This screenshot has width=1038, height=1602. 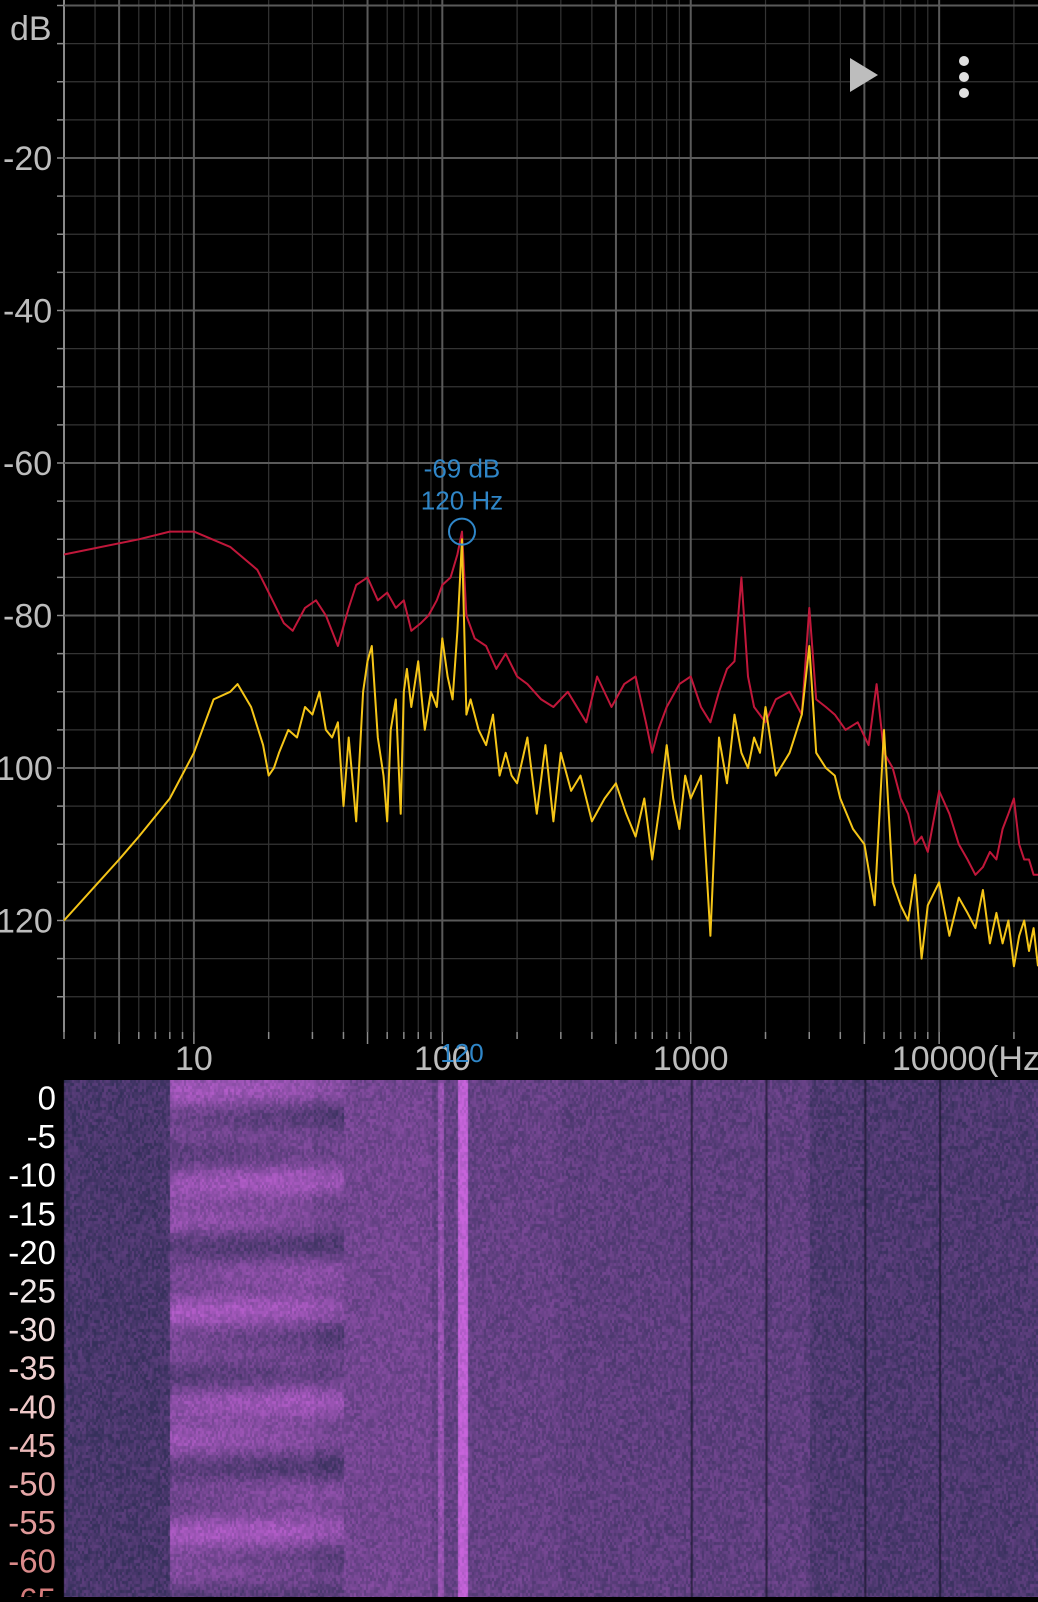 I want to click on y-tick-label: 100, so click(x=26, y=769).